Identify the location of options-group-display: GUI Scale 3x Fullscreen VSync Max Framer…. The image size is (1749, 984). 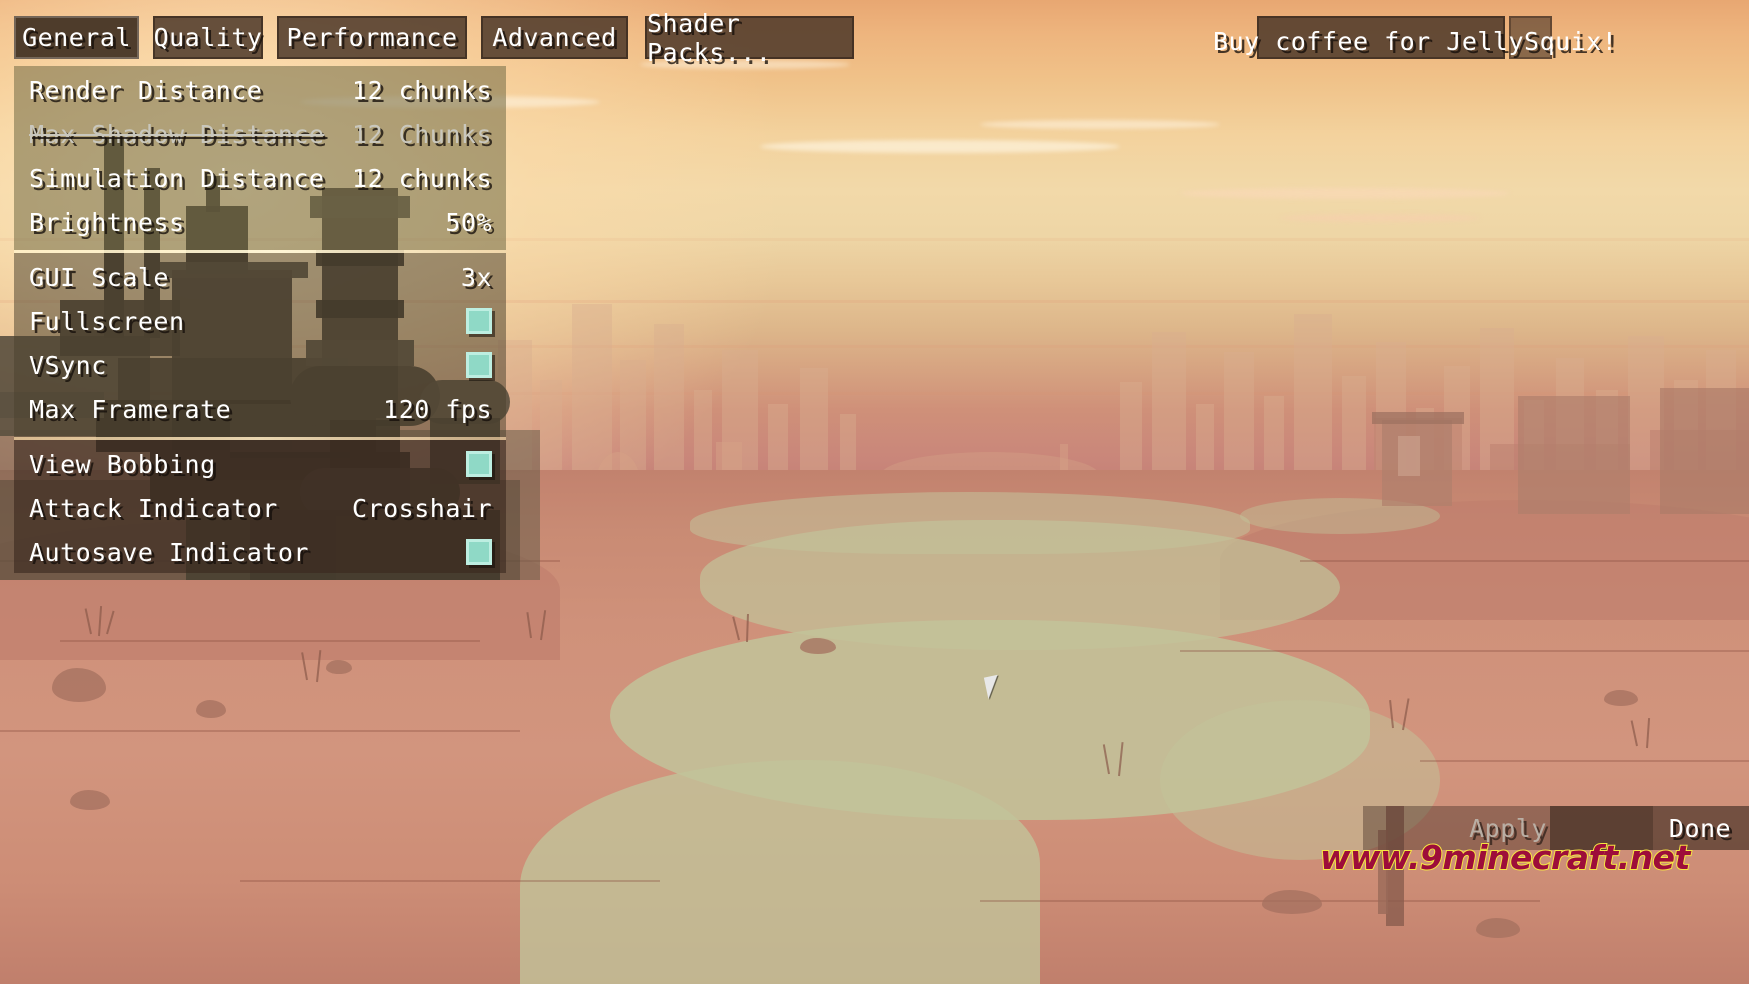
(260, 345).